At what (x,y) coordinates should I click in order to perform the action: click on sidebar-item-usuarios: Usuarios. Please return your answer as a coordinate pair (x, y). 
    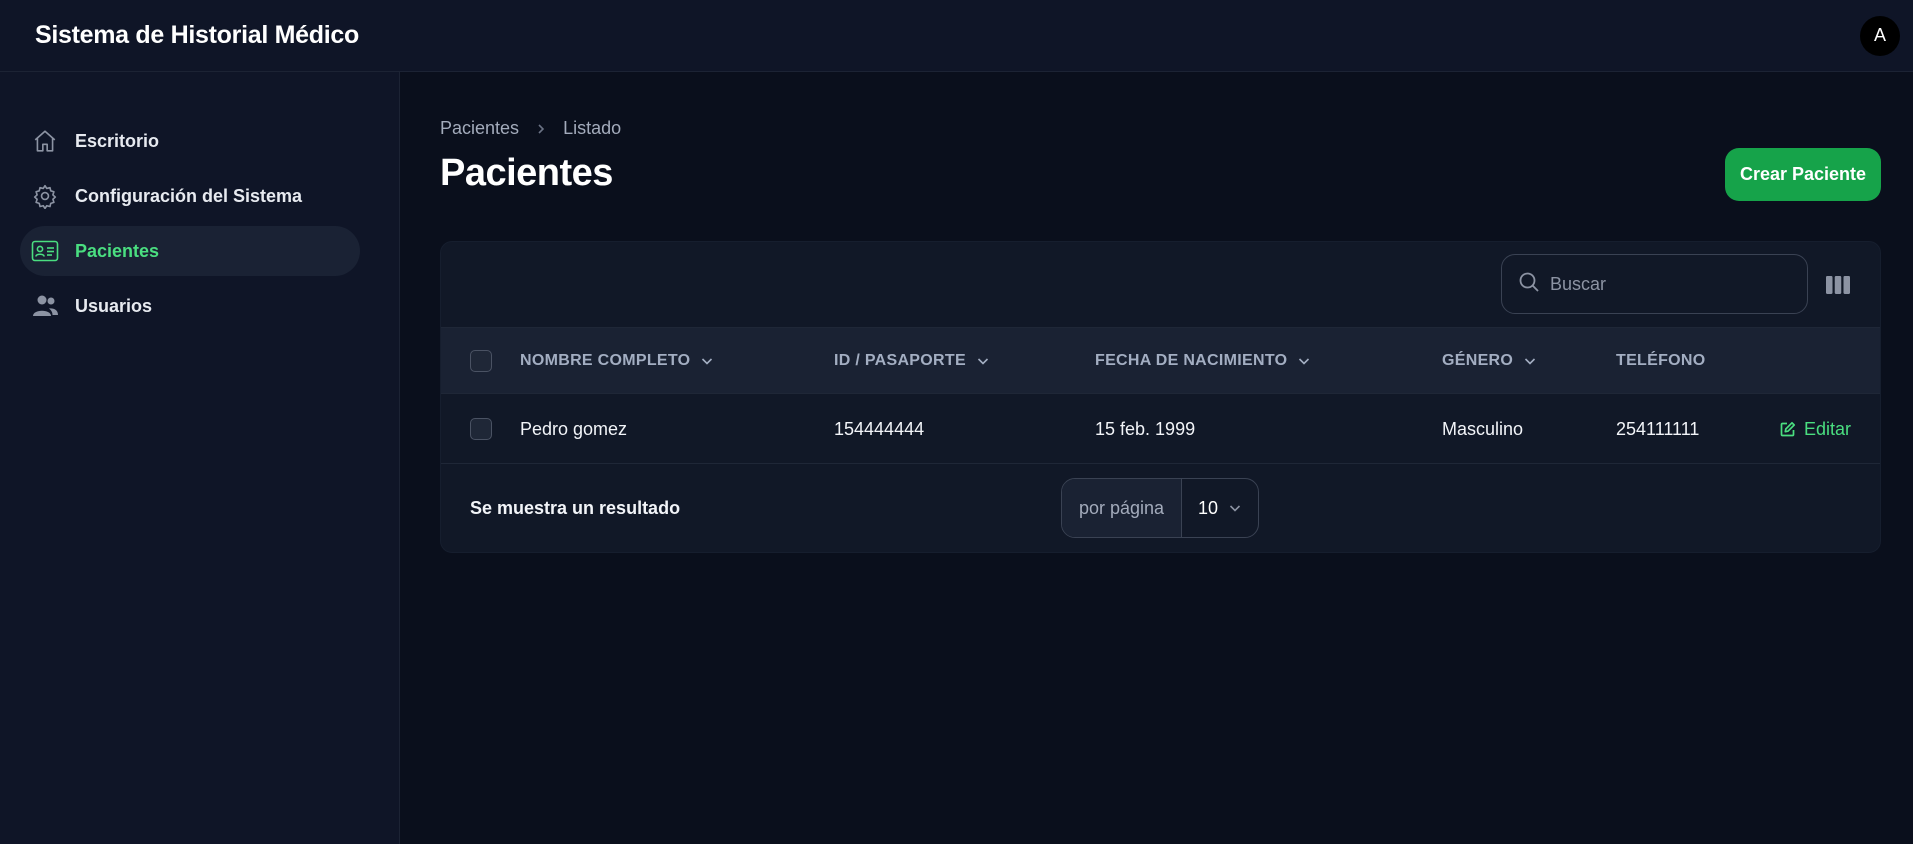
    Looking at the image, I should click on (190, 306).